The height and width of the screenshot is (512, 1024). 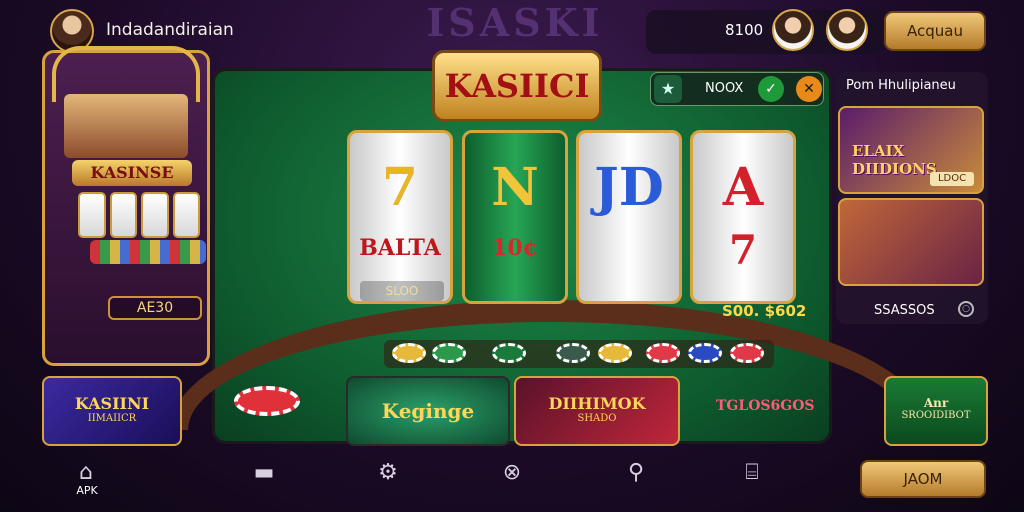 I want to click on banner-keginge: Keginge, so click(x=428, y=411).